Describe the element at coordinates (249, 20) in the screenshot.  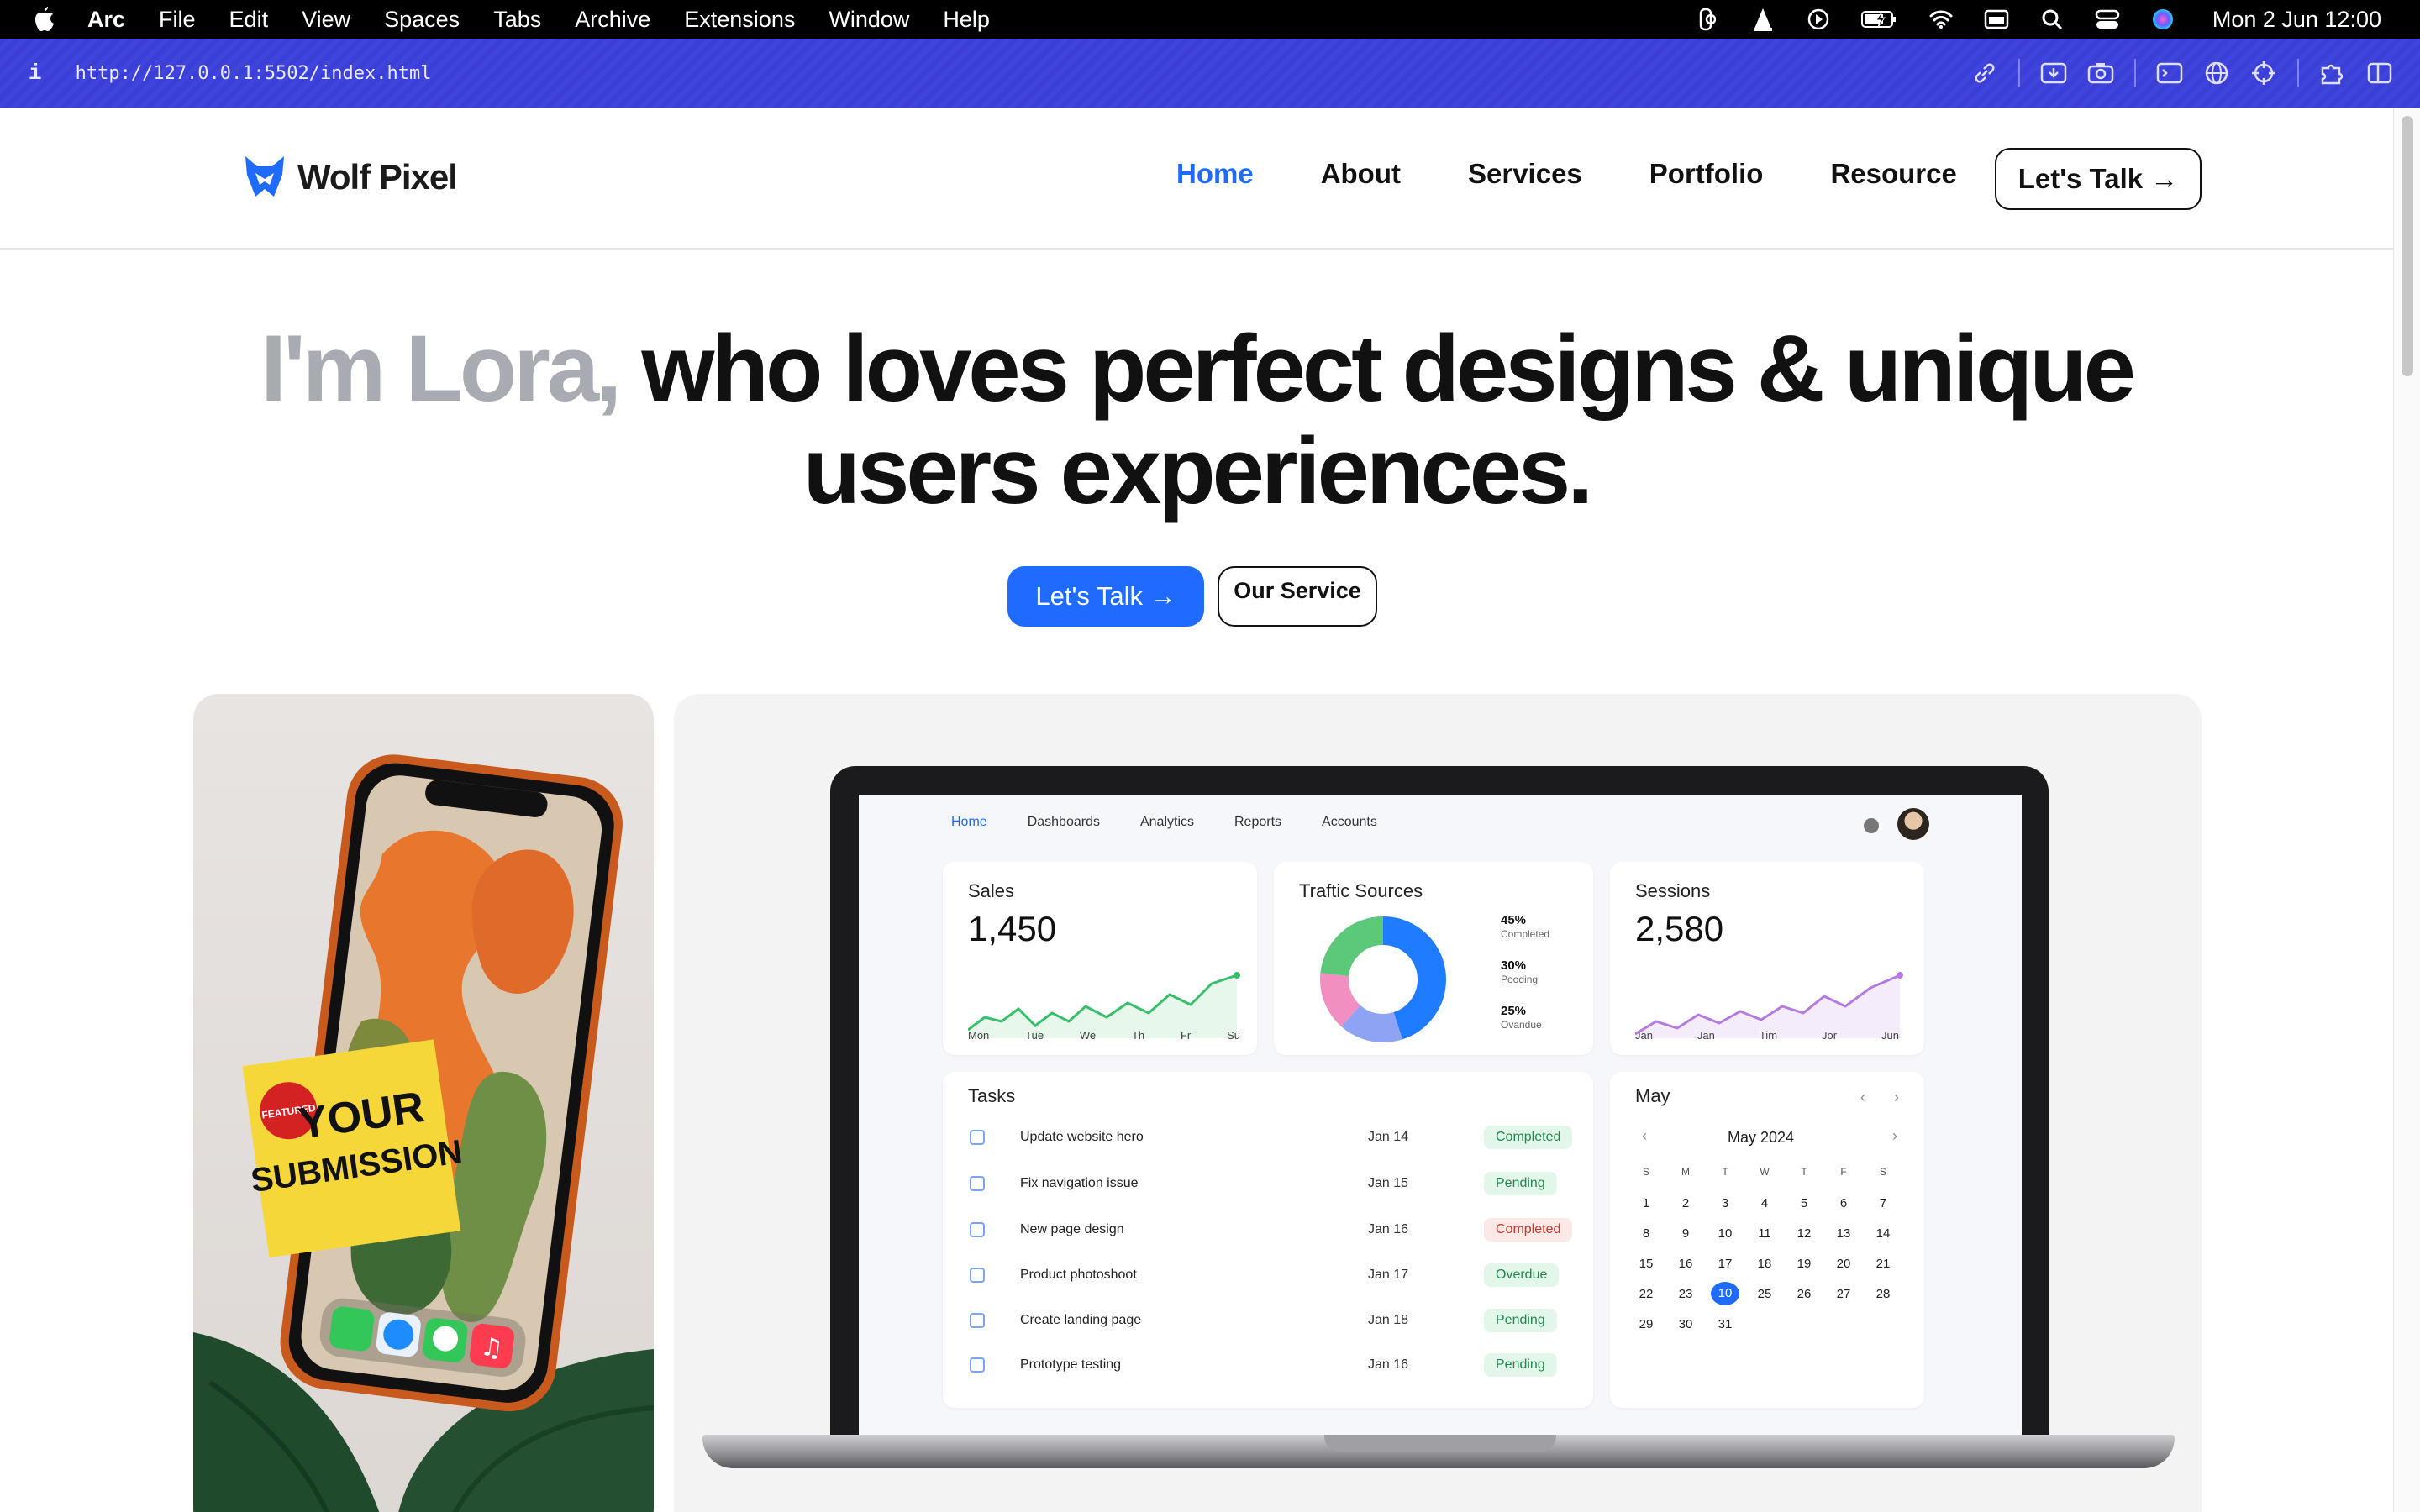
I see `menu-edit: Edit` at that location.